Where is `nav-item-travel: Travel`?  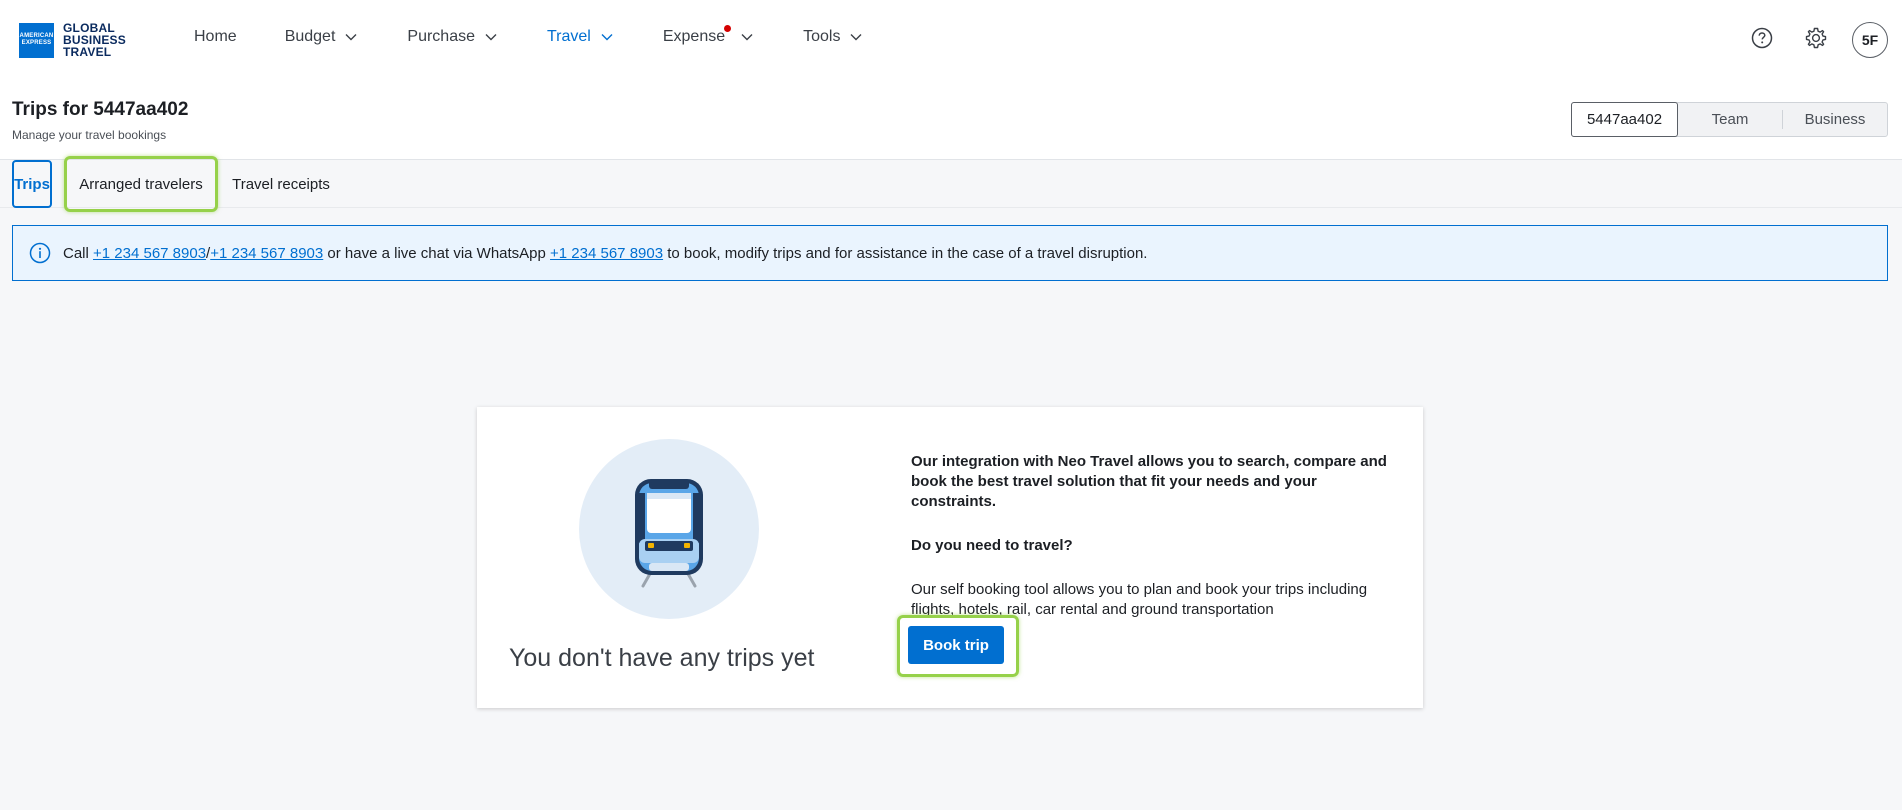
nav-item-travel: Travel is located at coordinates (581, 37).